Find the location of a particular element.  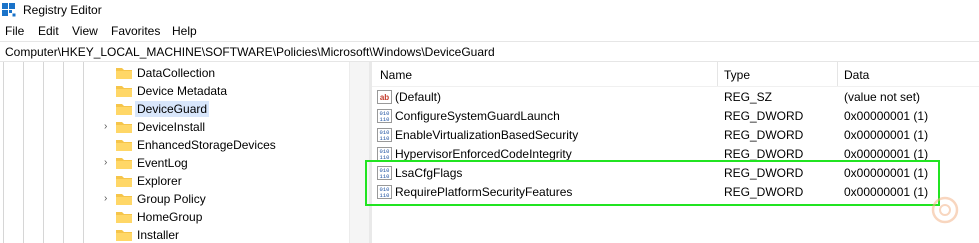

registry-editor-icon is located at coordinates (9, 10).